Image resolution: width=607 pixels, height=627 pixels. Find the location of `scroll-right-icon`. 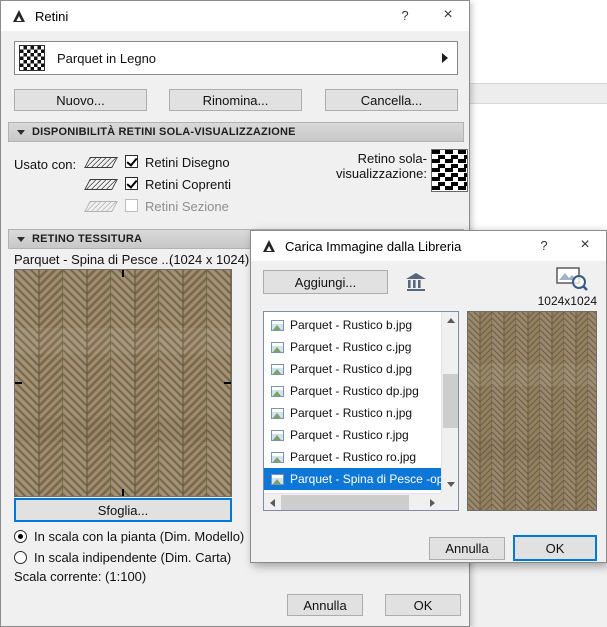

scroll-right-icon is located at coordinates (432, 502).